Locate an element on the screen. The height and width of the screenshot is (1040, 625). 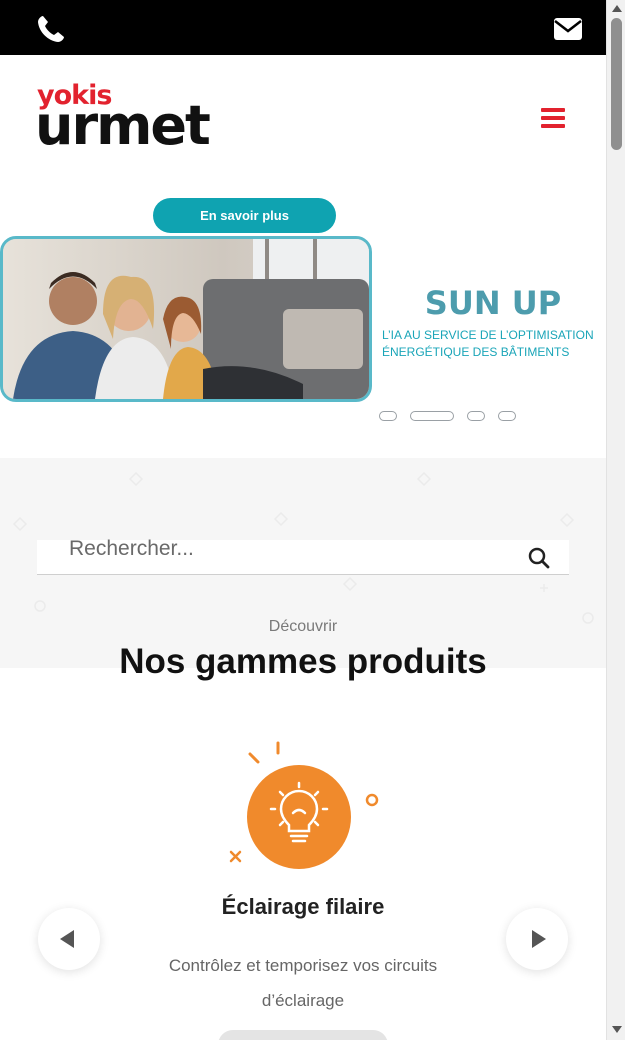
top-contact-bar is located at coordinates (303, 27).